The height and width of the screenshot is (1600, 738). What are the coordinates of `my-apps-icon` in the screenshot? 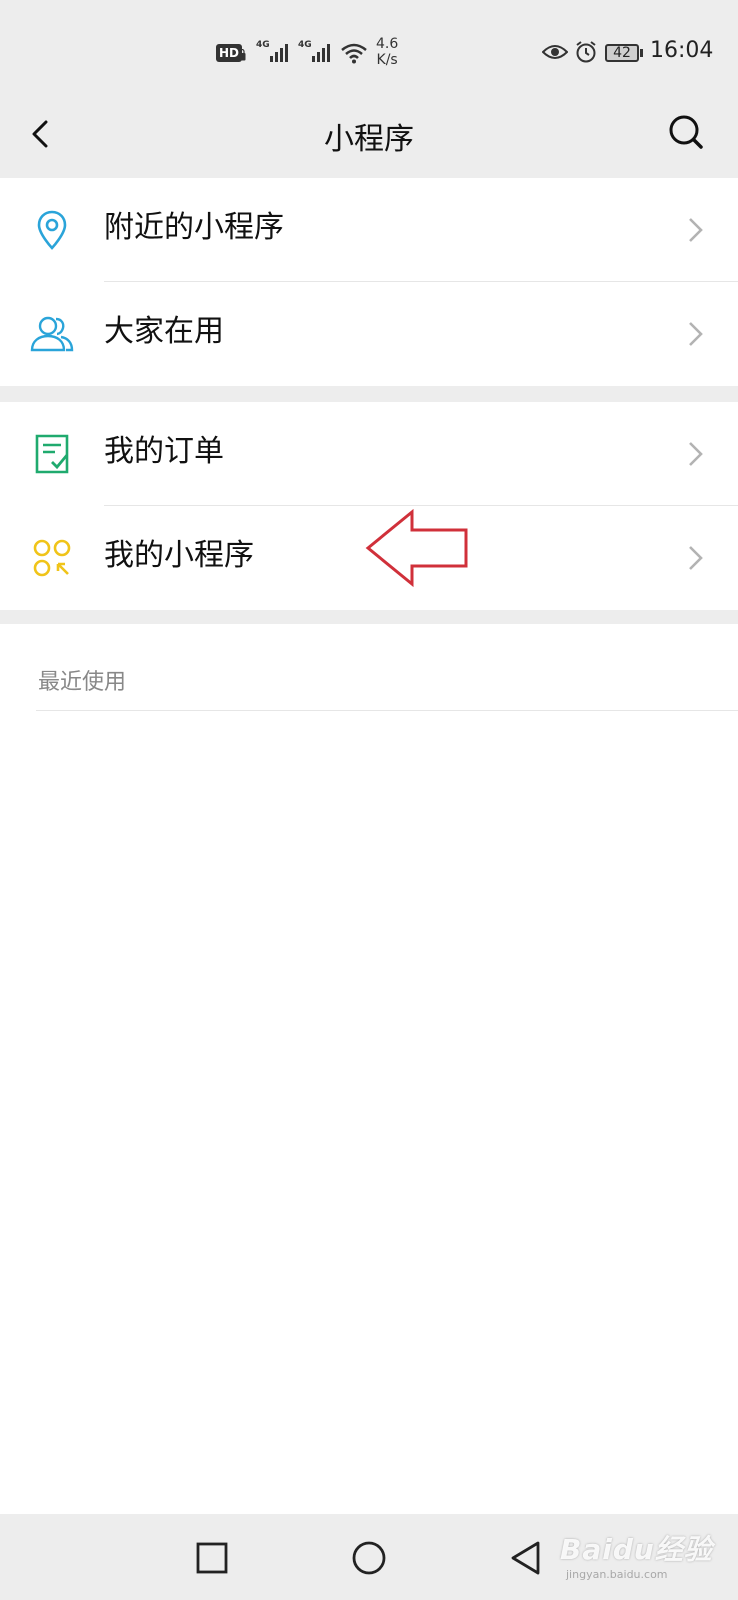 It's located at (52, 558).